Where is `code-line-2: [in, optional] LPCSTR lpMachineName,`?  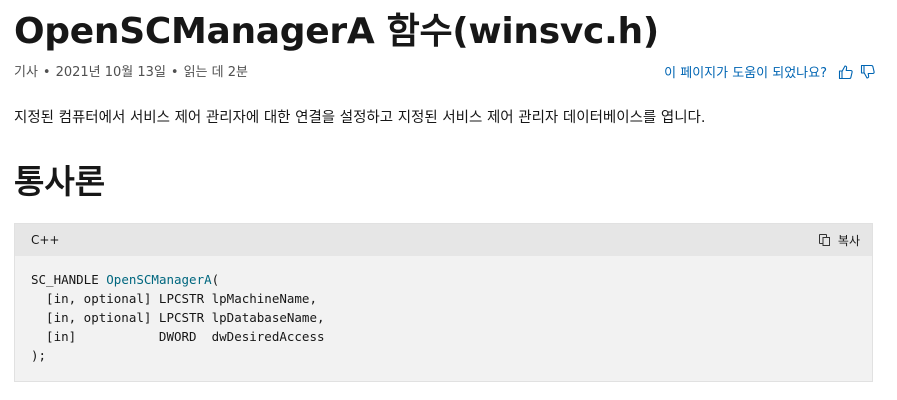 code-line-2: [in, optional] LPCSTR lpMachineName, is located at coordinates (174, 298).